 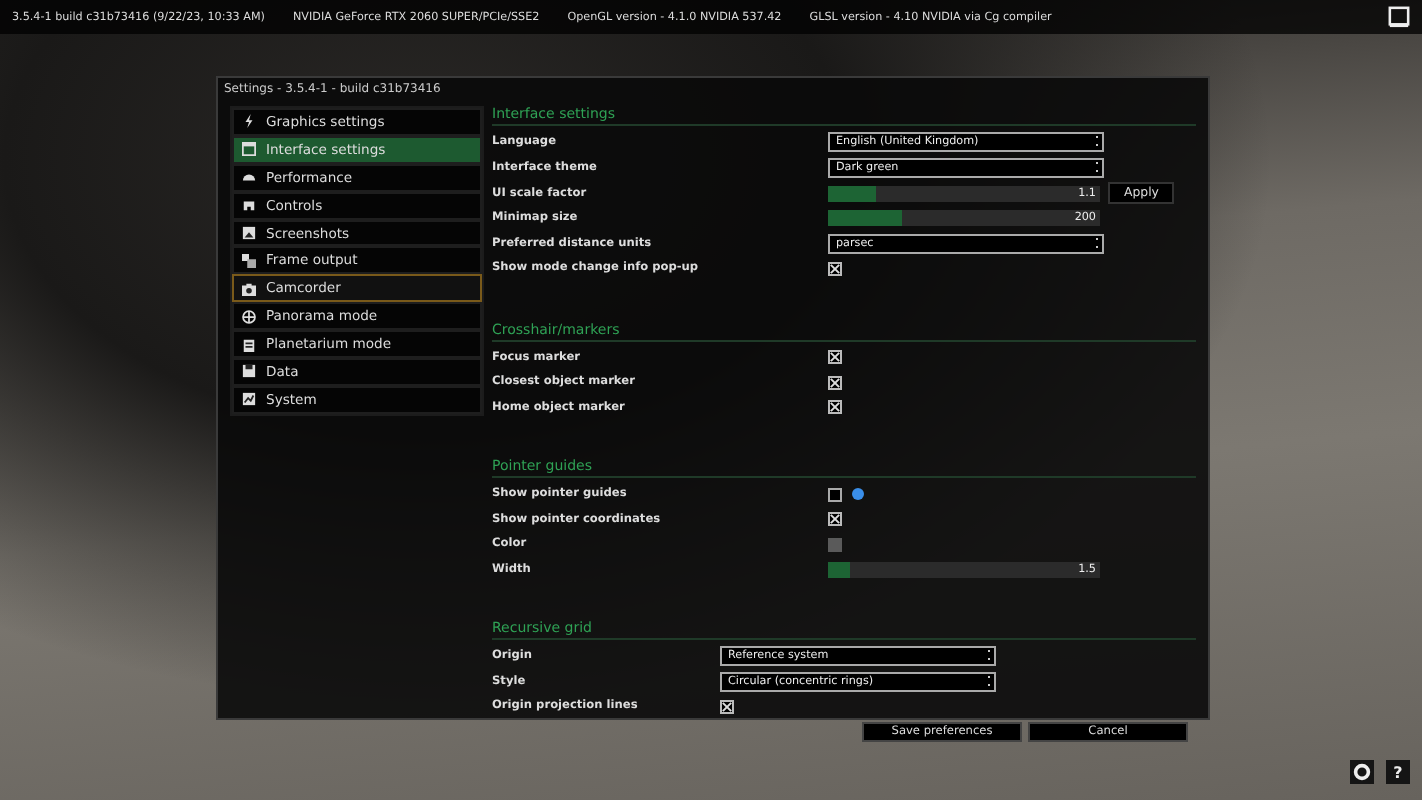 What do you see at coordinates (249, 399) in the screenshot?
I see `chart-icon` at bounding box center [249, 399].